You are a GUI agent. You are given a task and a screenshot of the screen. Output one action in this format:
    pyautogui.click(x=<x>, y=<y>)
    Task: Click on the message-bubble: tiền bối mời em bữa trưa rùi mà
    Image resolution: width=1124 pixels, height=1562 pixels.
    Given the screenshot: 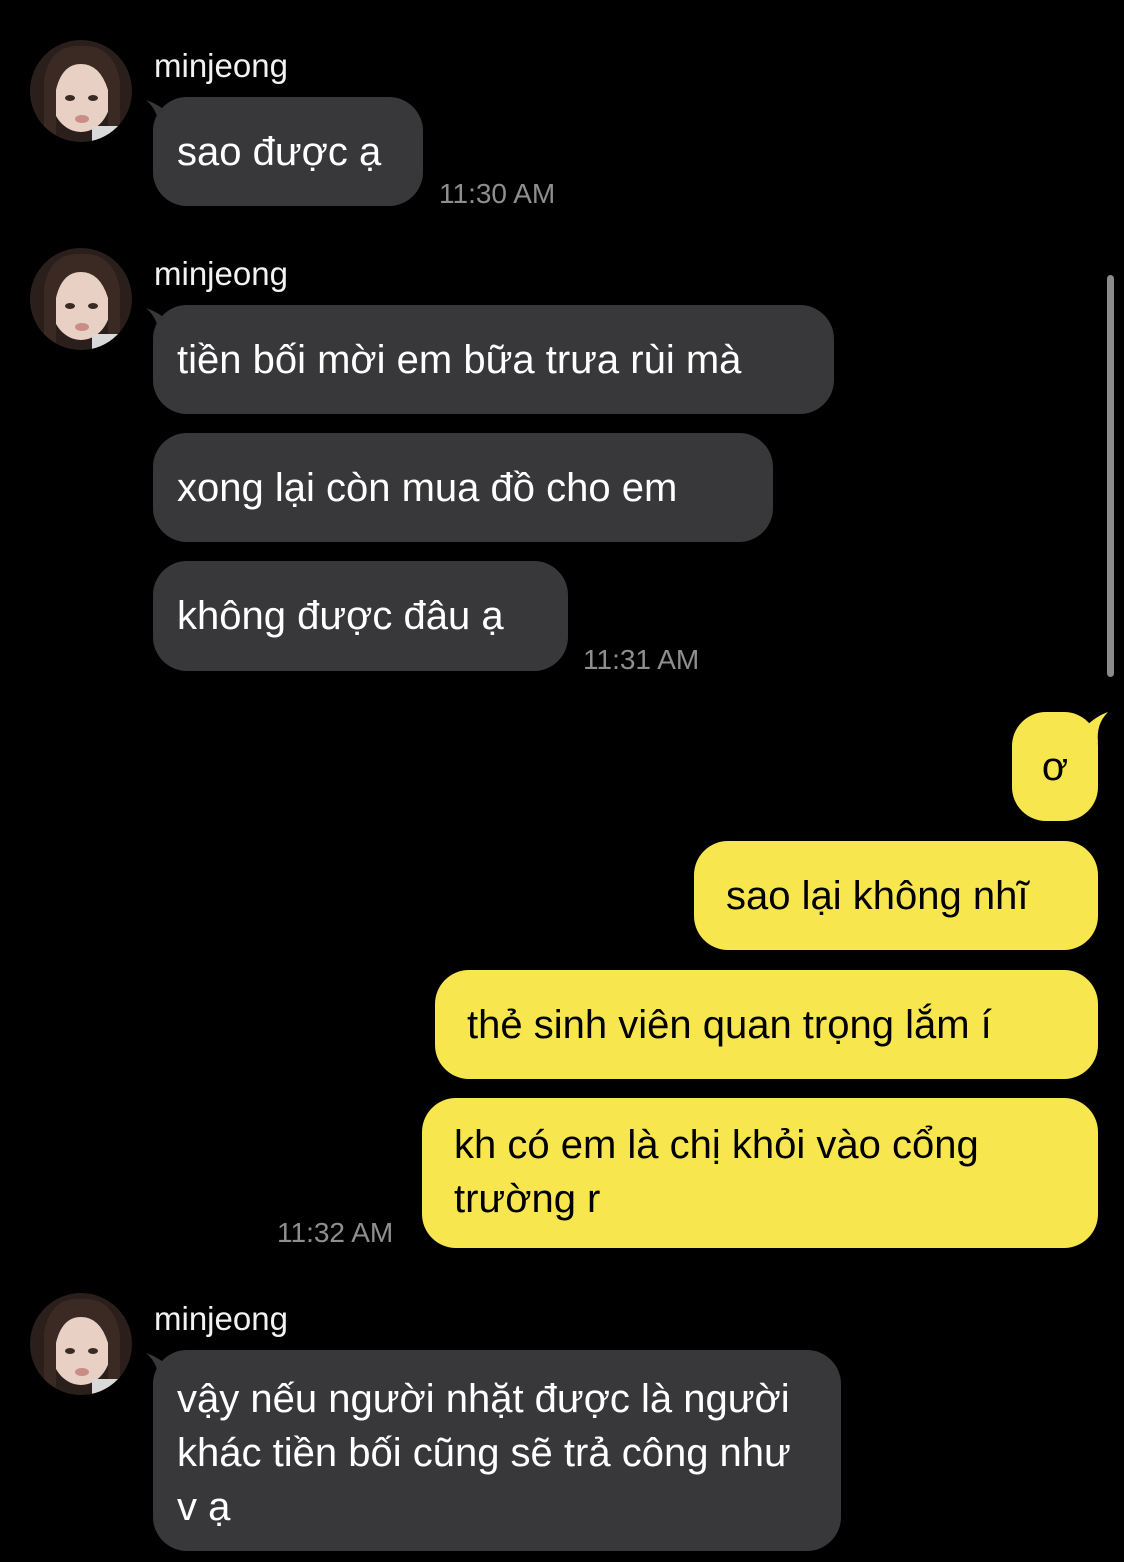 What is the action you would take?
    pyautogui.click(x=493, y=359)
    